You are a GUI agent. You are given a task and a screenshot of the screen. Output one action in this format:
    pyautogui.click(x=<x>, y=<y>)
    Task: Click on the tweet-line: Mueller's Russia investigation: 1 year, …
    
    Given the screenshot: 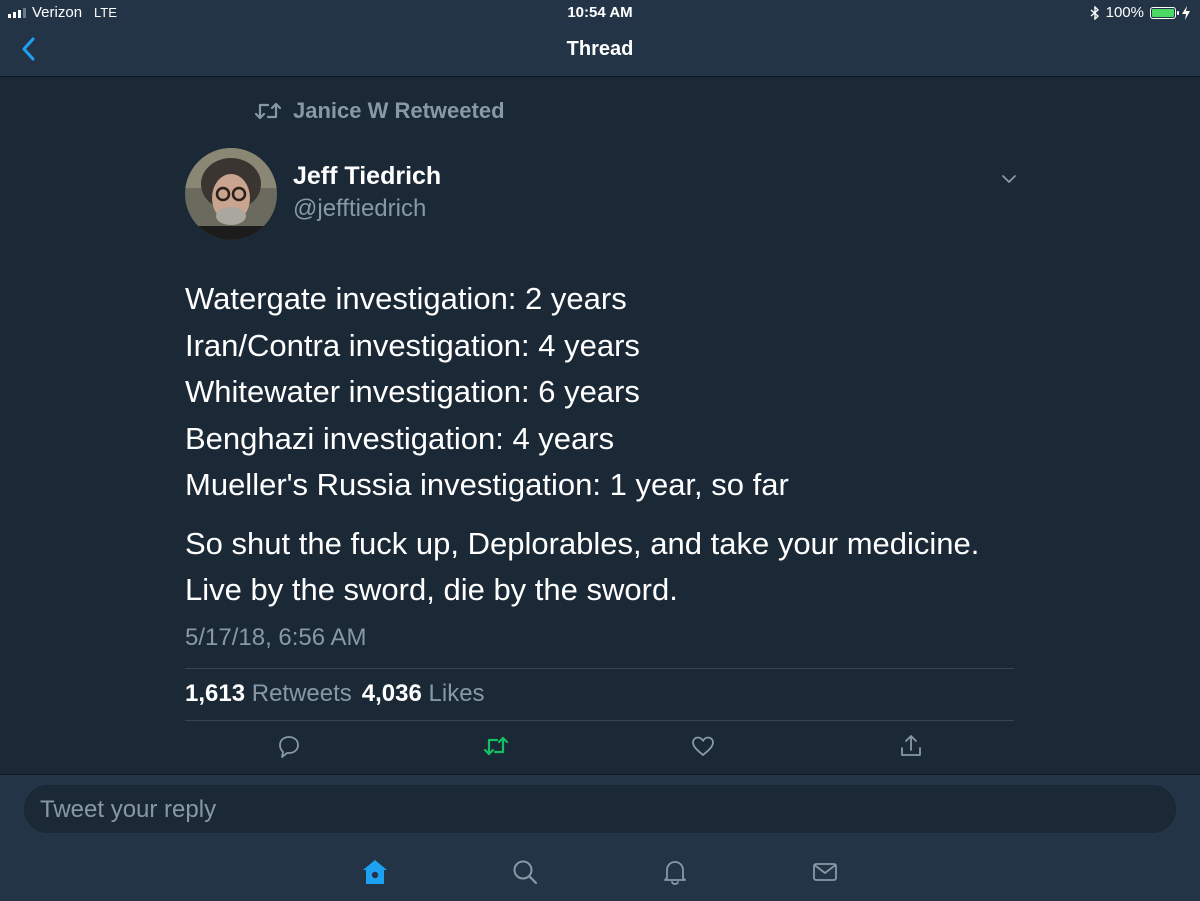 What is the action you would take?
    pyautogui.click(x=487, y=484)
    